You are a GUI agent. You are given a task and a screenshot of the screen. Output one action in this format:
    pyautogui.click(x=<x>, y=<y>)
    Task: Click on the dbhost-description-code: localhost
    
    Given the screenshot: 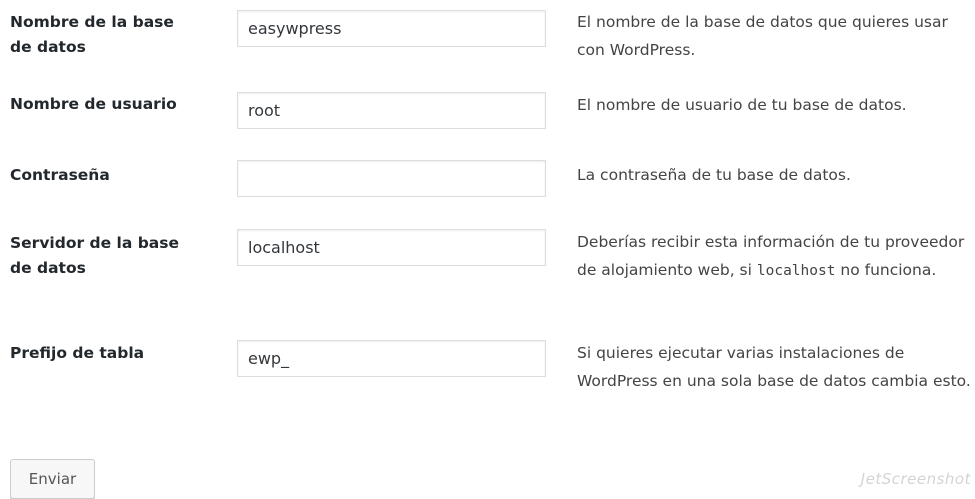 What is the action you would take?
    pyautogui.click(x=796, y=271)
    